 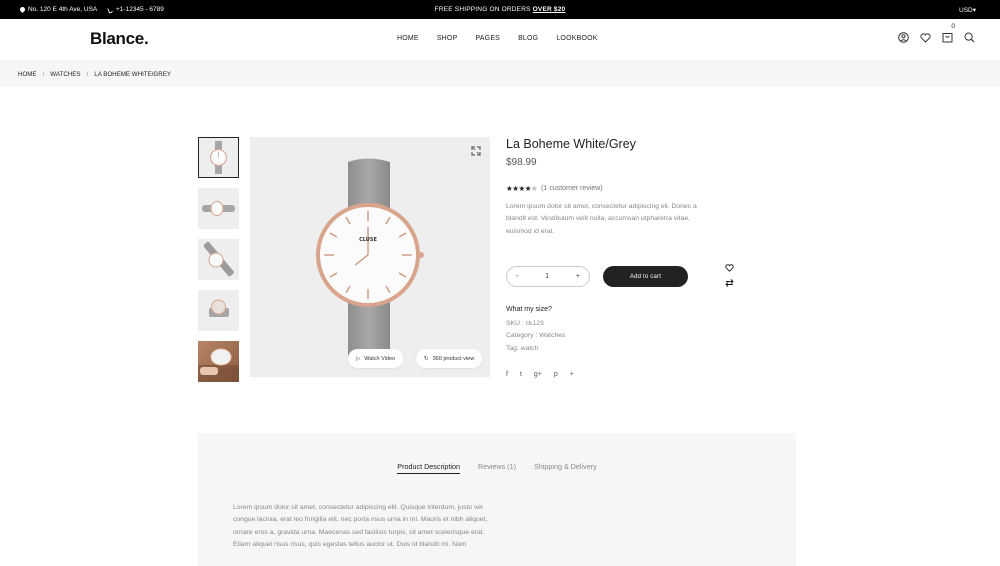 I want to click on cart-count-badge: 0, so click(x=953, y=26).